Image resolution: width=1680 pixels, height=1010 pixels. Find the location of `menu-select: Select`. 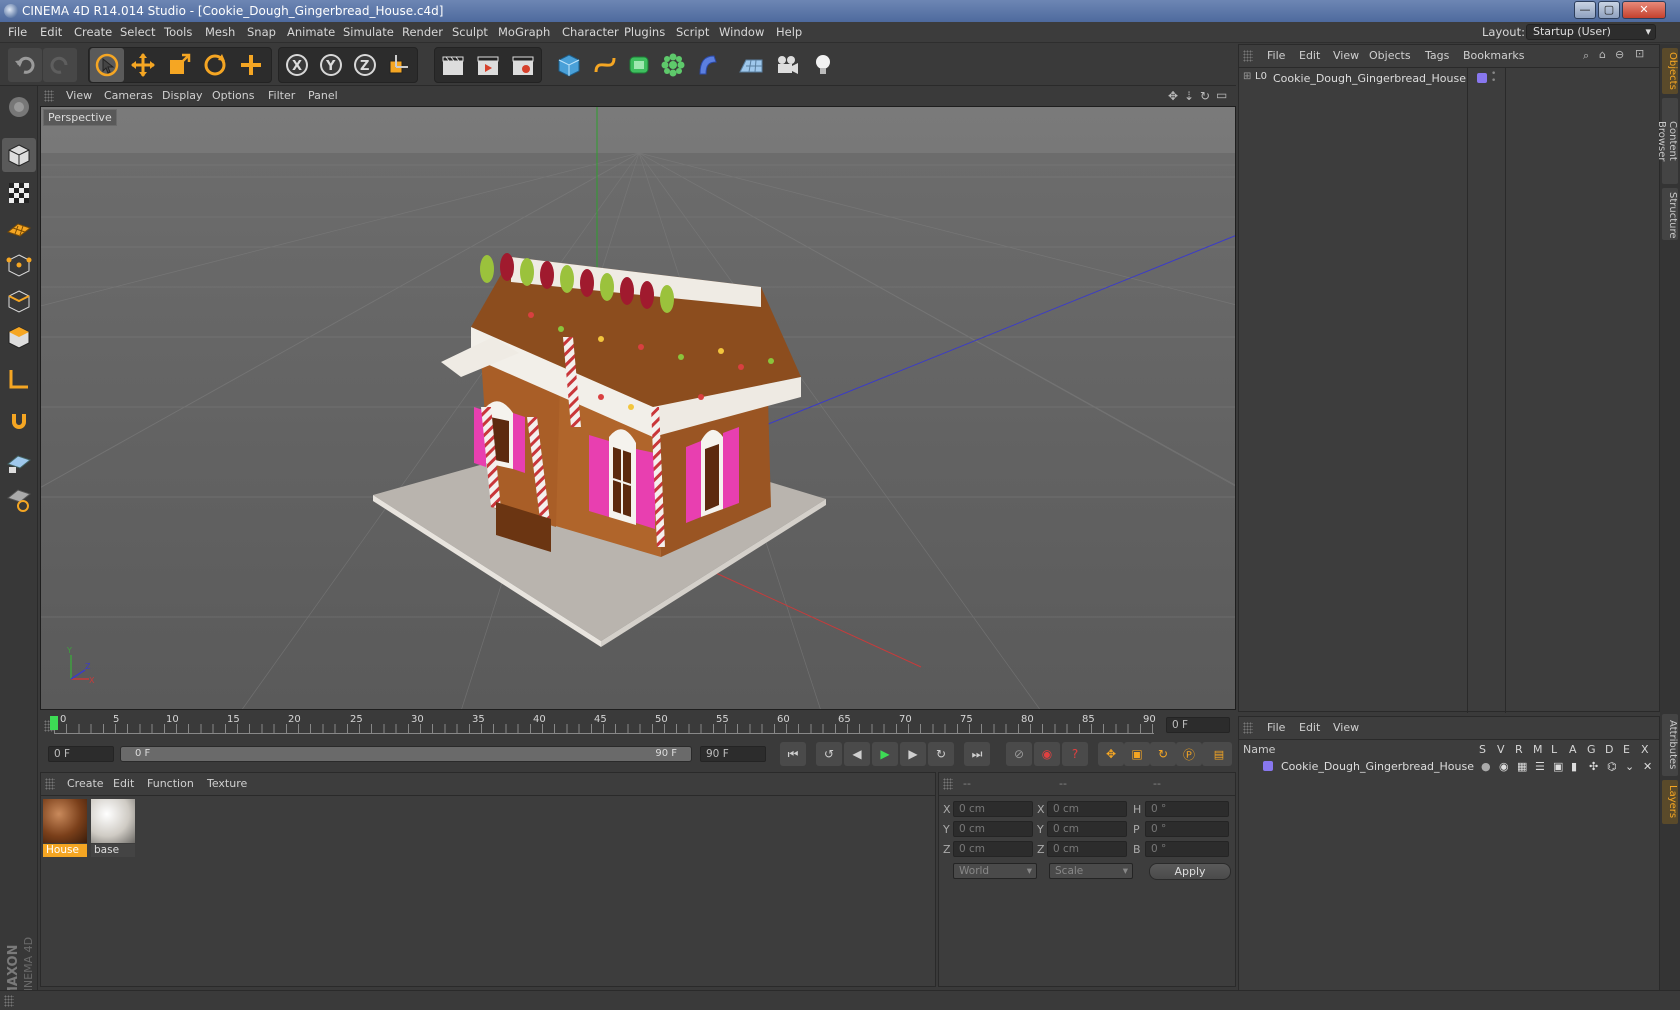

menu-select: Select is located at coordinates (137, 32).